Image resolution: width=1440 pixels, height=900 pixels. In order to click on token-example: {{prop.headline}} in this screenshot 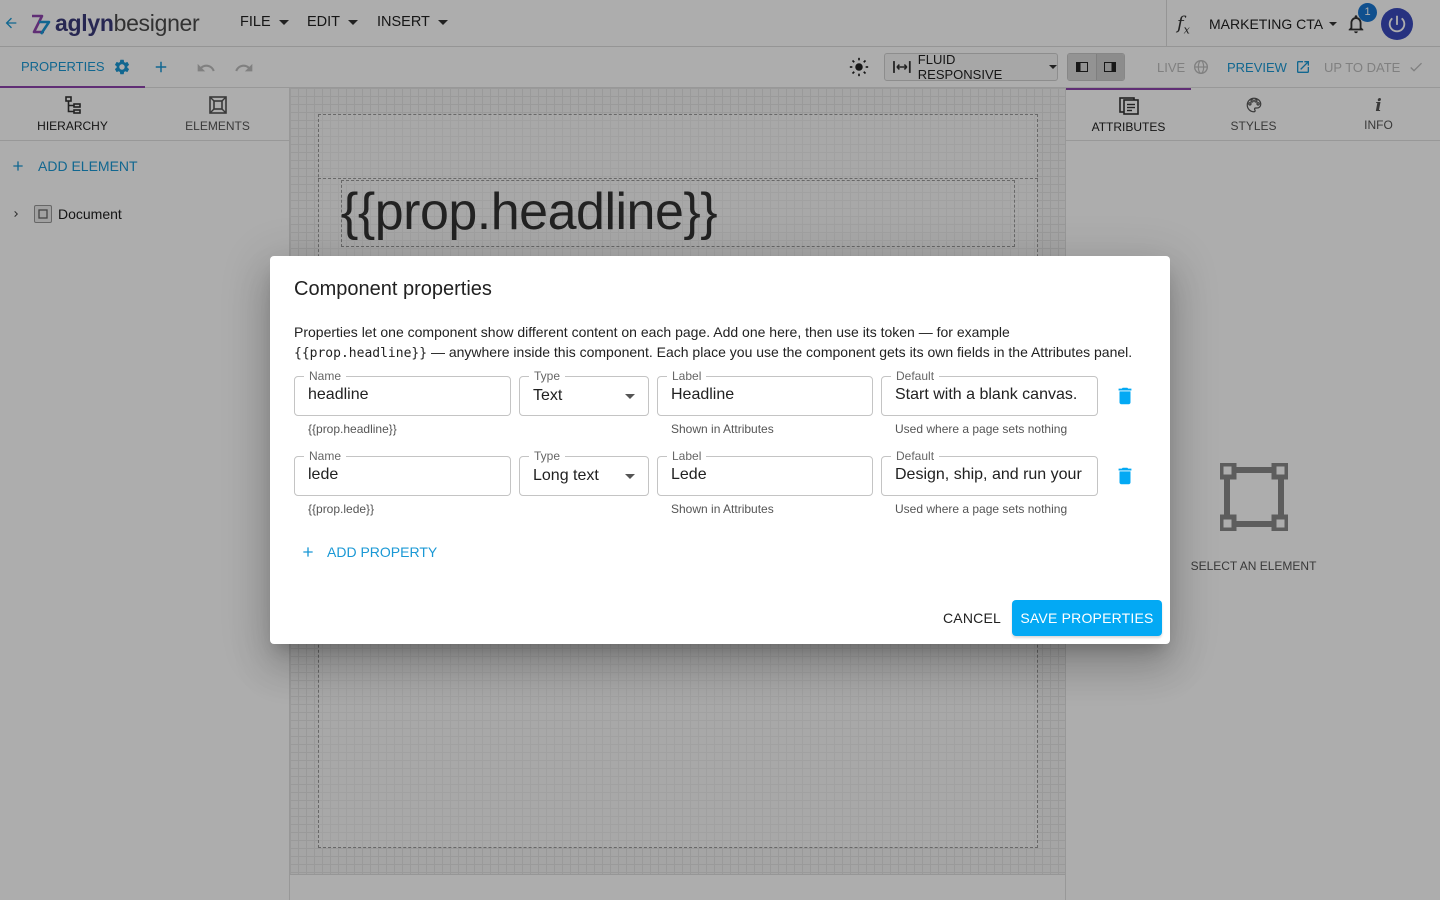, I will do `click(361, 353)`.